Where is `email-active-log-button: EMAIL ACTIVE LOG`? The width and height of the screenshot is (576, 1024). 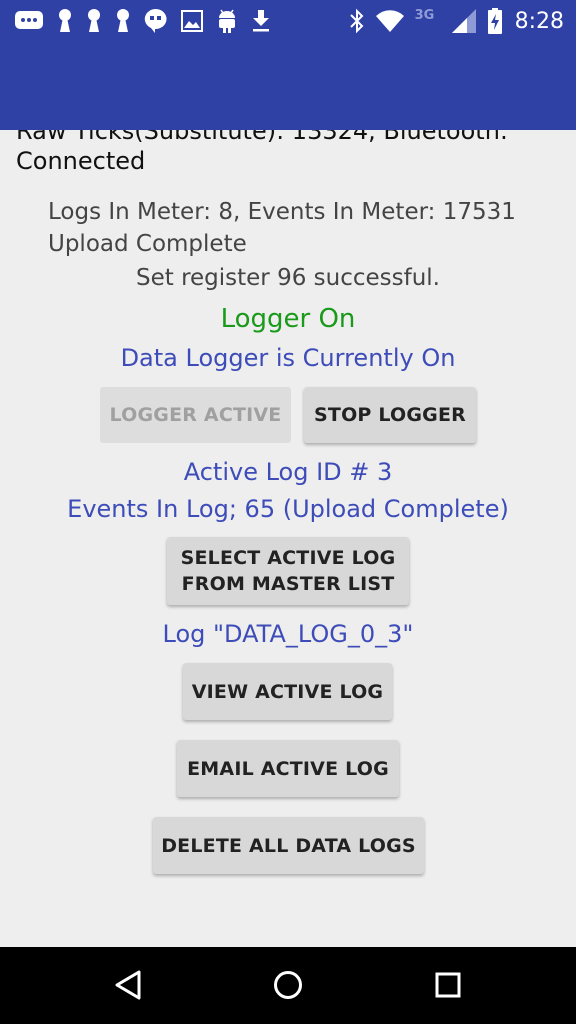 email-active-log-button: EMAIL ACTIVE LOG is located at coordinates (288, 768).